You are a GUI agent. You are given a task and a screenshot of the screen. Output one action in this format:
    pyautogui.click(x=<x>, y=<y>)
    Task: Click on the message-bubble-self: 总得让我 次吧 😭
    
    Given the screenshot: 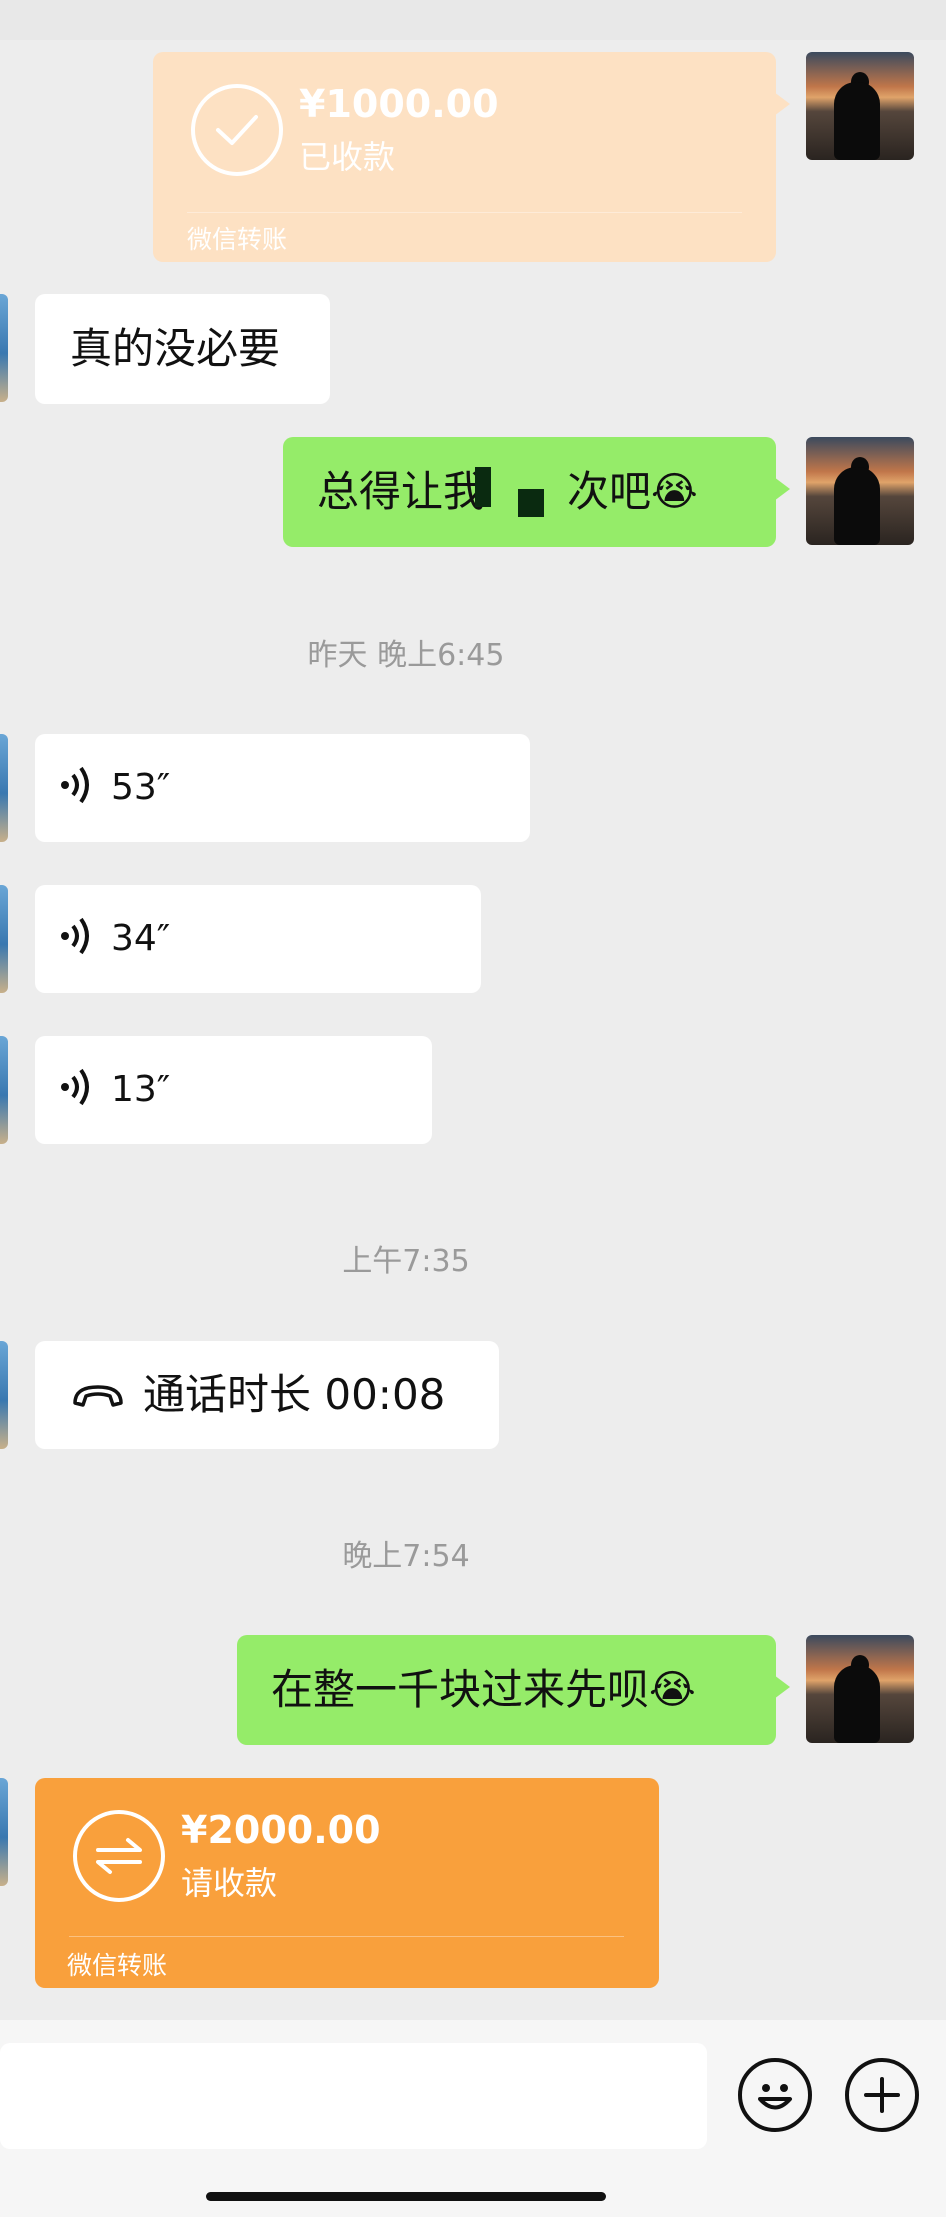 What is the action you would take?
    pyautogui.click(x=536, y=492)
    